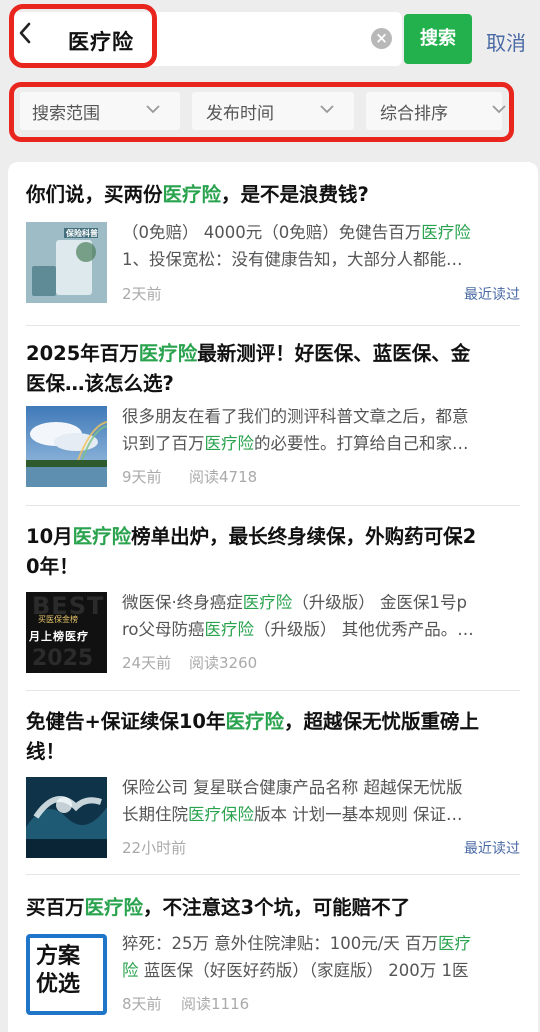  What do you see at coordinates (49, 536) in the screenshot?
I see `text-segment: 10月` at bounding box center [49, 536].